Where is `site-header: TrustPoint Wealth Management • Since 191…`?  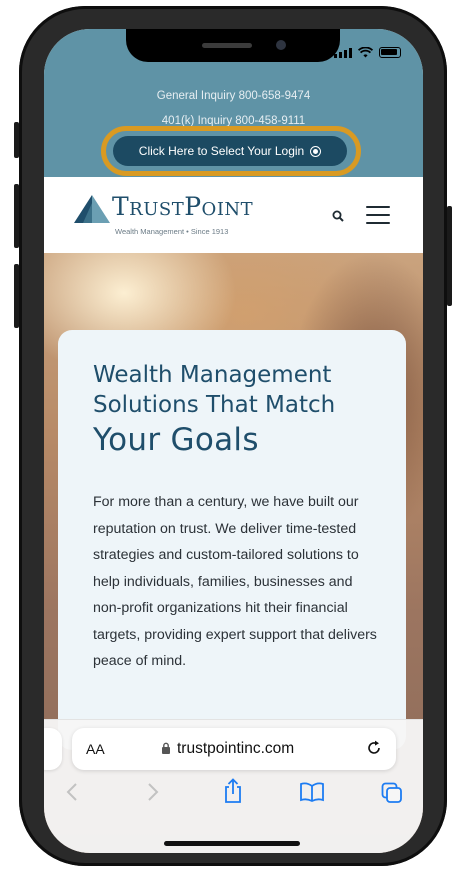
site-header: TrustPoint Wealth Management • Since 191… is located at coordinates (233, 215).